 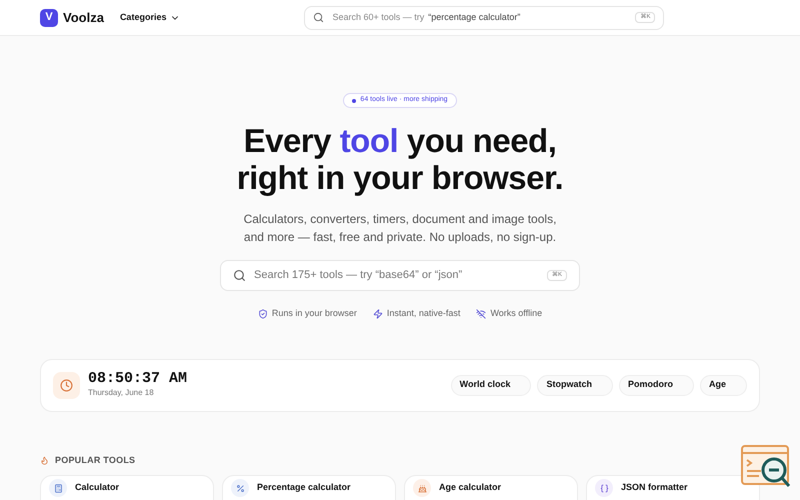 What do you see at coordinates (422, 488) in the screenshot?
I see `cake-icon` at bounding box center [422, 488].